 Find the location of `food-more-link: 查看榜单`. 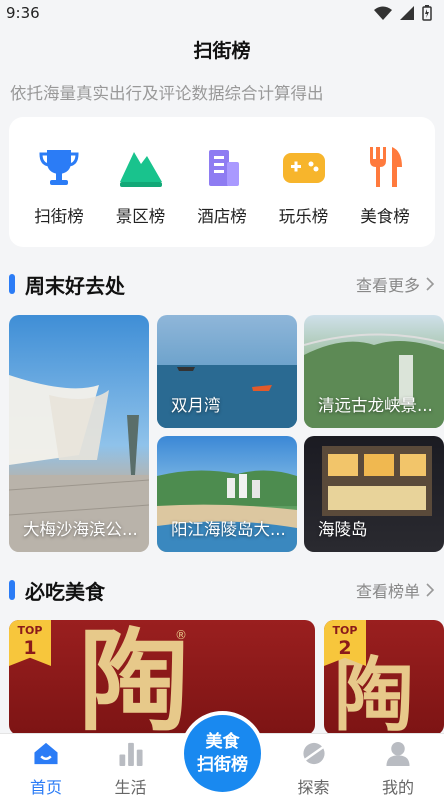

food-more-link: 查看榜单 is located at coordinates (395, 590).